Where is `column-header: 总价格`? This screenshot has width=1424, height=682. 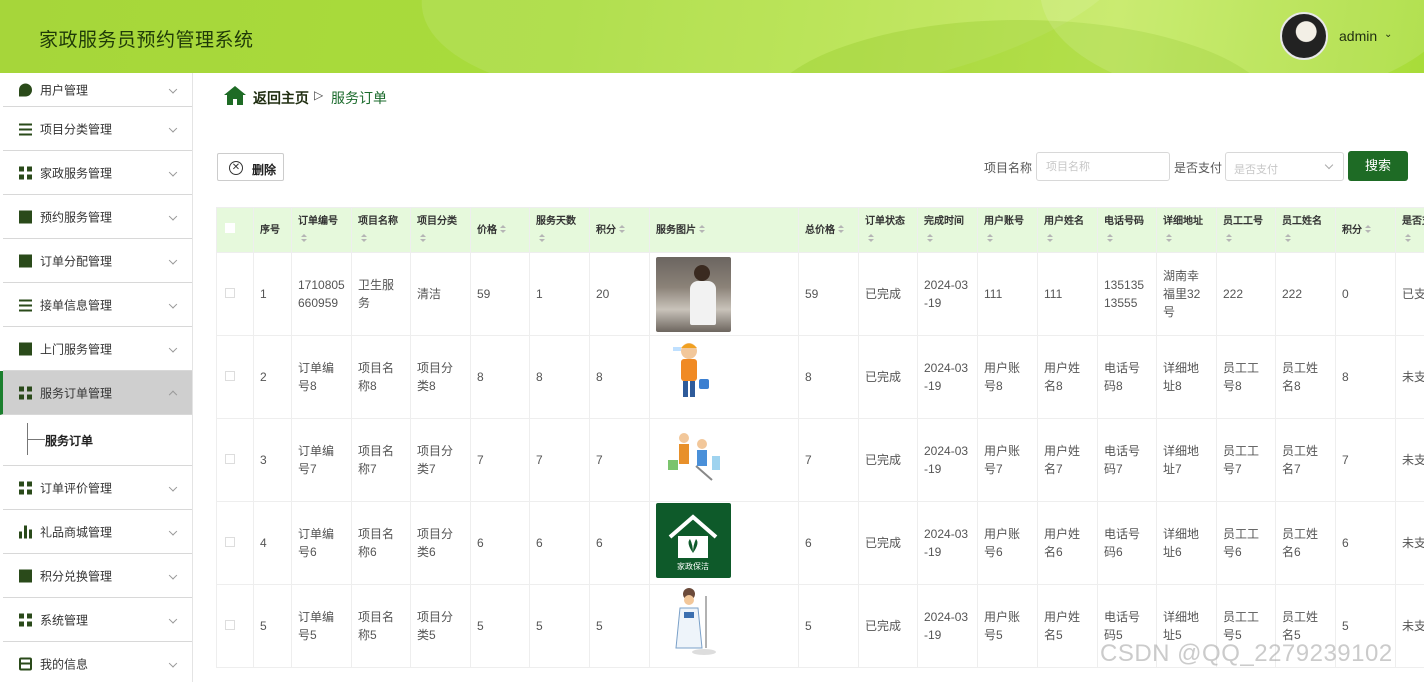 column-header: 总价格 is located at coordinates (828, 230).